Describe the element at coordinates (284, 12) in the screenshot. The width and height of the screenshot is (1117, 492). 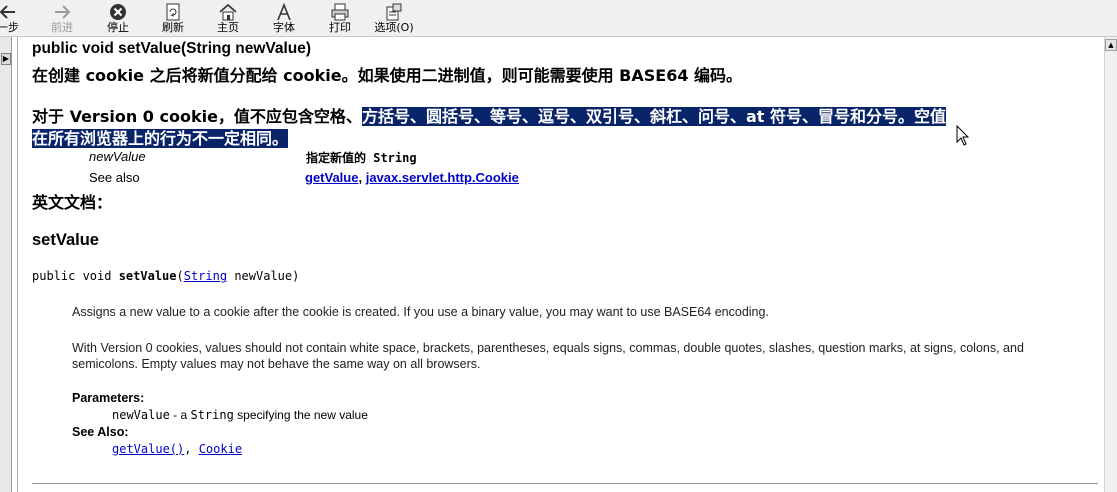
I see `font-icon` at that location.